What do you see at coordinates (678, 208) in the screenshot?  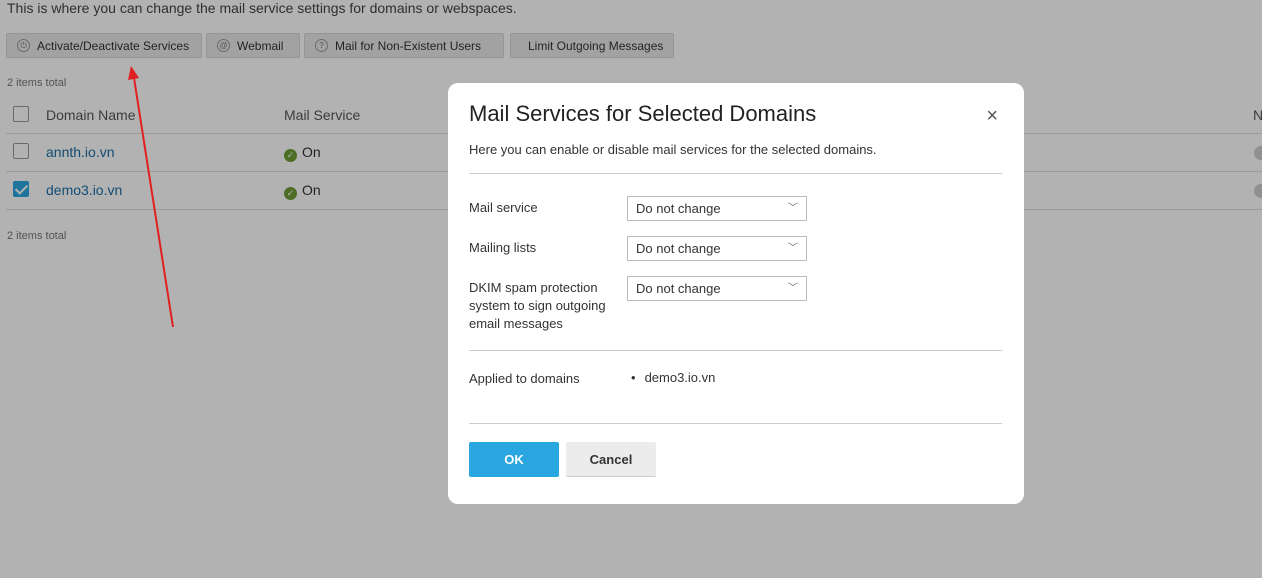 I see `mail-service-value: Do not change` at bounding box center [678, 208].